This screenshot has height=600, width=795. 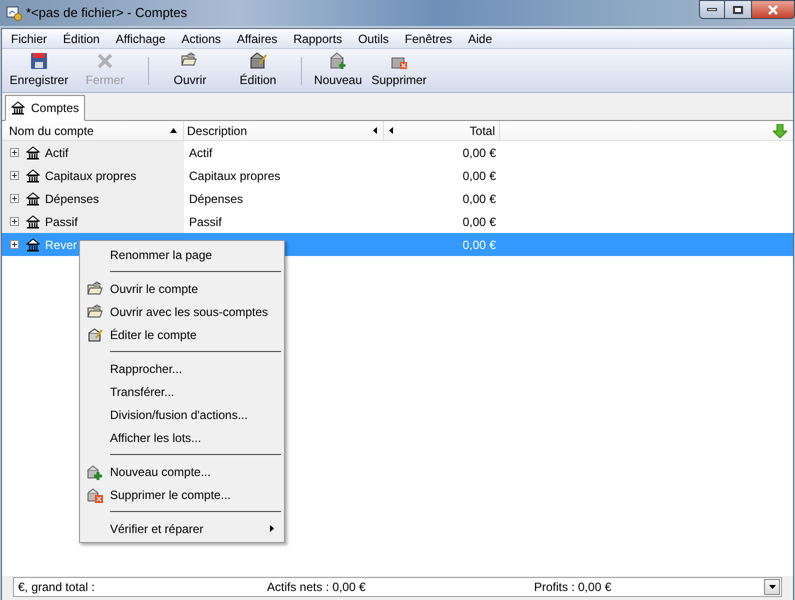 What do you see at coordinates (173, 130) in the screenshot?
I see `sort-ascending-icon` at bounding box center [173, 130].